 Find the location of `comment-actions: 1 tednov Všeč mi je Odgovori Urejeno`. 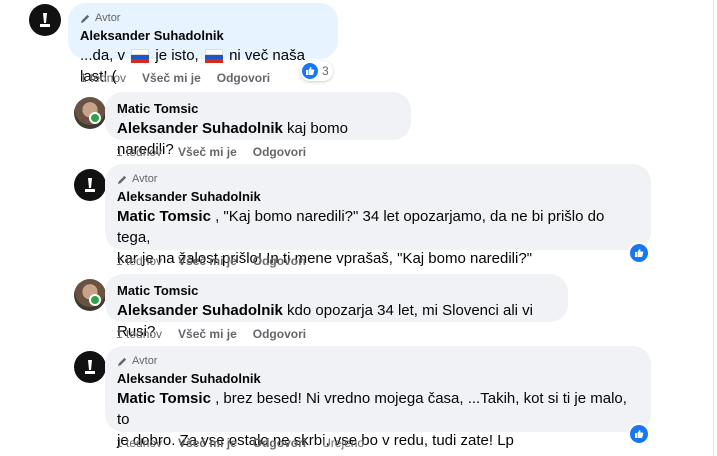

comment-actions: 1 tednov Všeč mi je Odgovori Urejeno is located at coordinates (240, 443).